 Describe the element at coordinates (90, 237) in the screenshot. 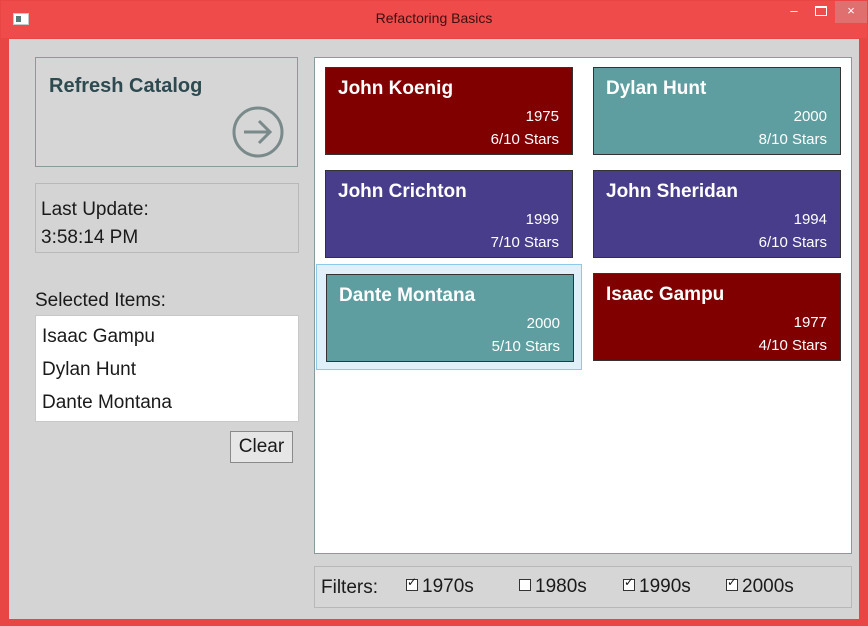

I see `last-update-time: 3:58:14 PM` at that location.